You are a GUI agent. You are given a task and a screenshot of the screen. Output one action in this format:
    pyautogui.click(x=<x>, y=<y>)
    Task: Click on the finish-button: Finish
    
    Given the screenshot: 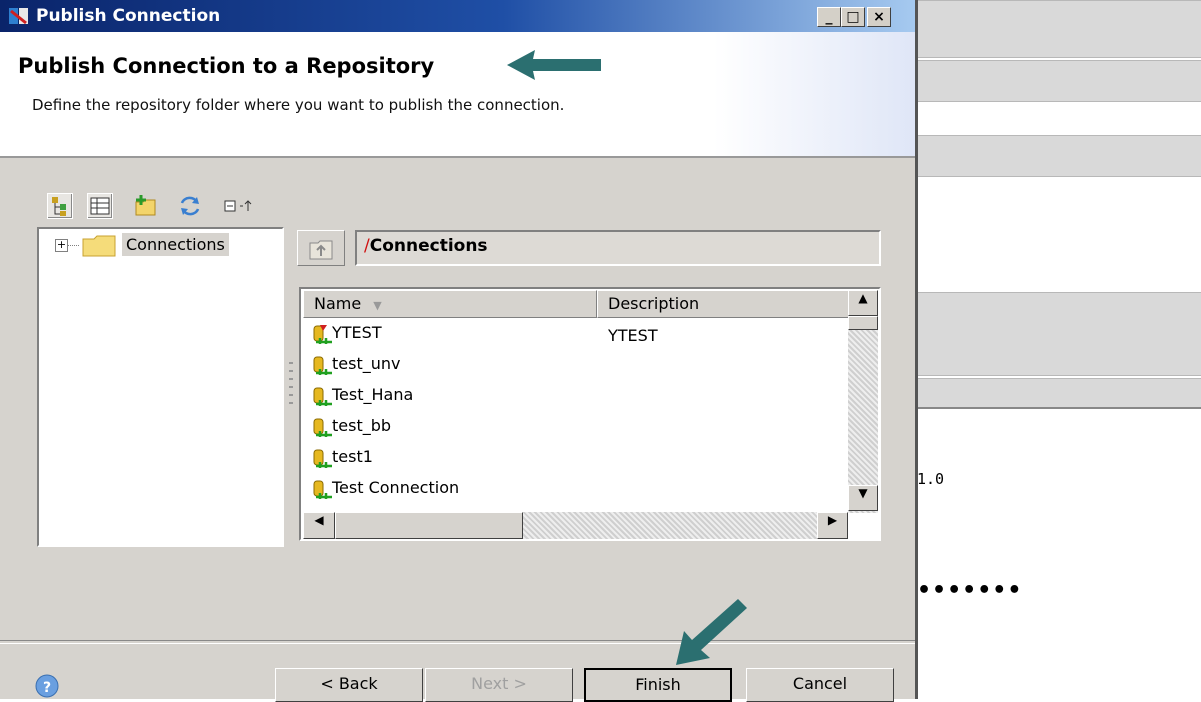 What is the action you would take?
    pyautogui.click(x=658, y=685)
    